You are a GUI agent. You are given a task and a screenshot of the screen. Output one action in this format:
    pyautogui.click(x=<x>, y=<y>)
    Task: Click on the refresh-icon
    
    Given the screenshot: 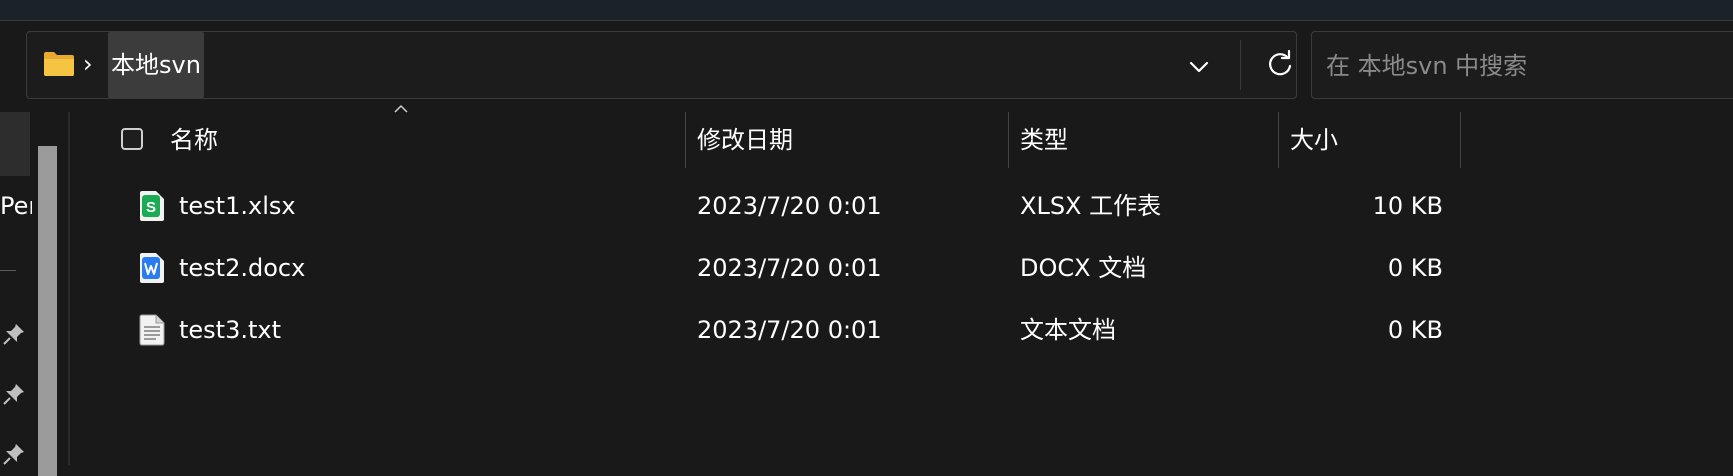 What is the action you would take?
    pyautogui.click(x=1280, y=65)
    